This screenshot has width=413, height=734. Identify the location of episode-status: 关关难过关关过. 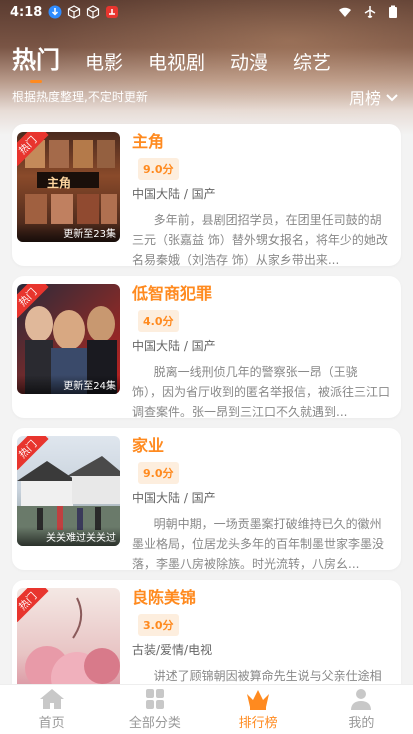
(68, 536).